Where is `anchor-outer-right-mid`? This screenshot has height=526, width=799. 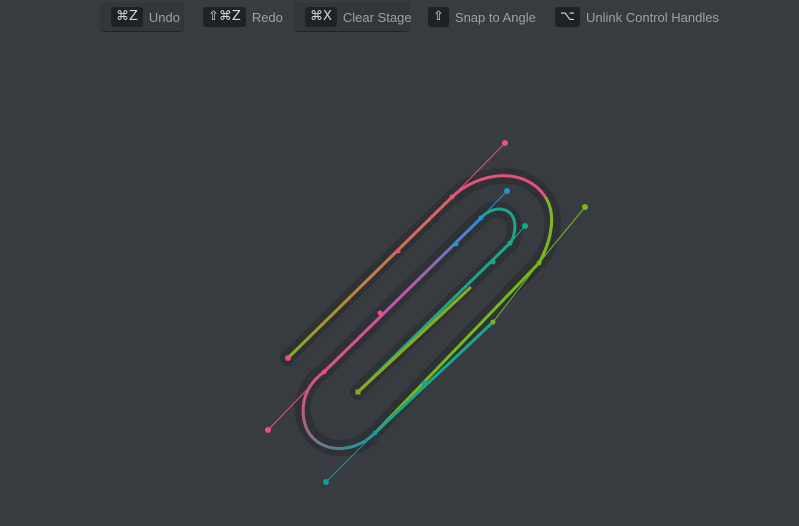
anchor-outer-right-mid is located at coordinates (424, 383).